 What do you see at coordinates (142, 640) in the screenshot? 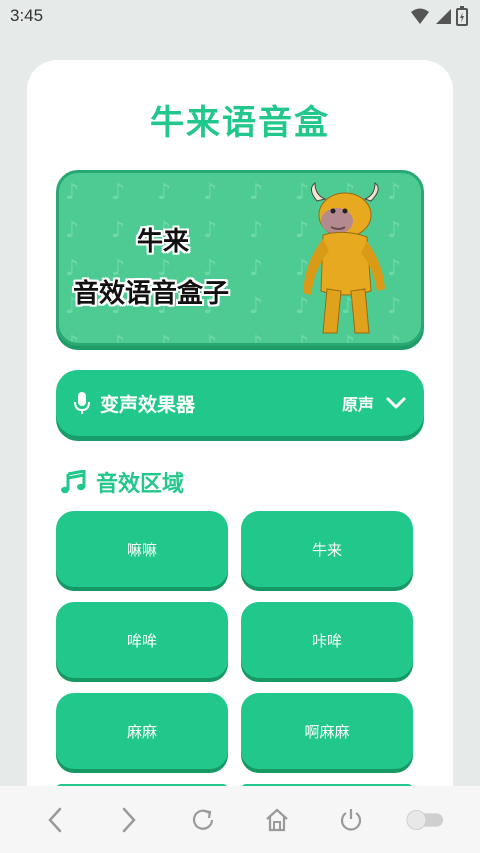
I see `sound-button: 哞哞` at bounding box center [142, 640].